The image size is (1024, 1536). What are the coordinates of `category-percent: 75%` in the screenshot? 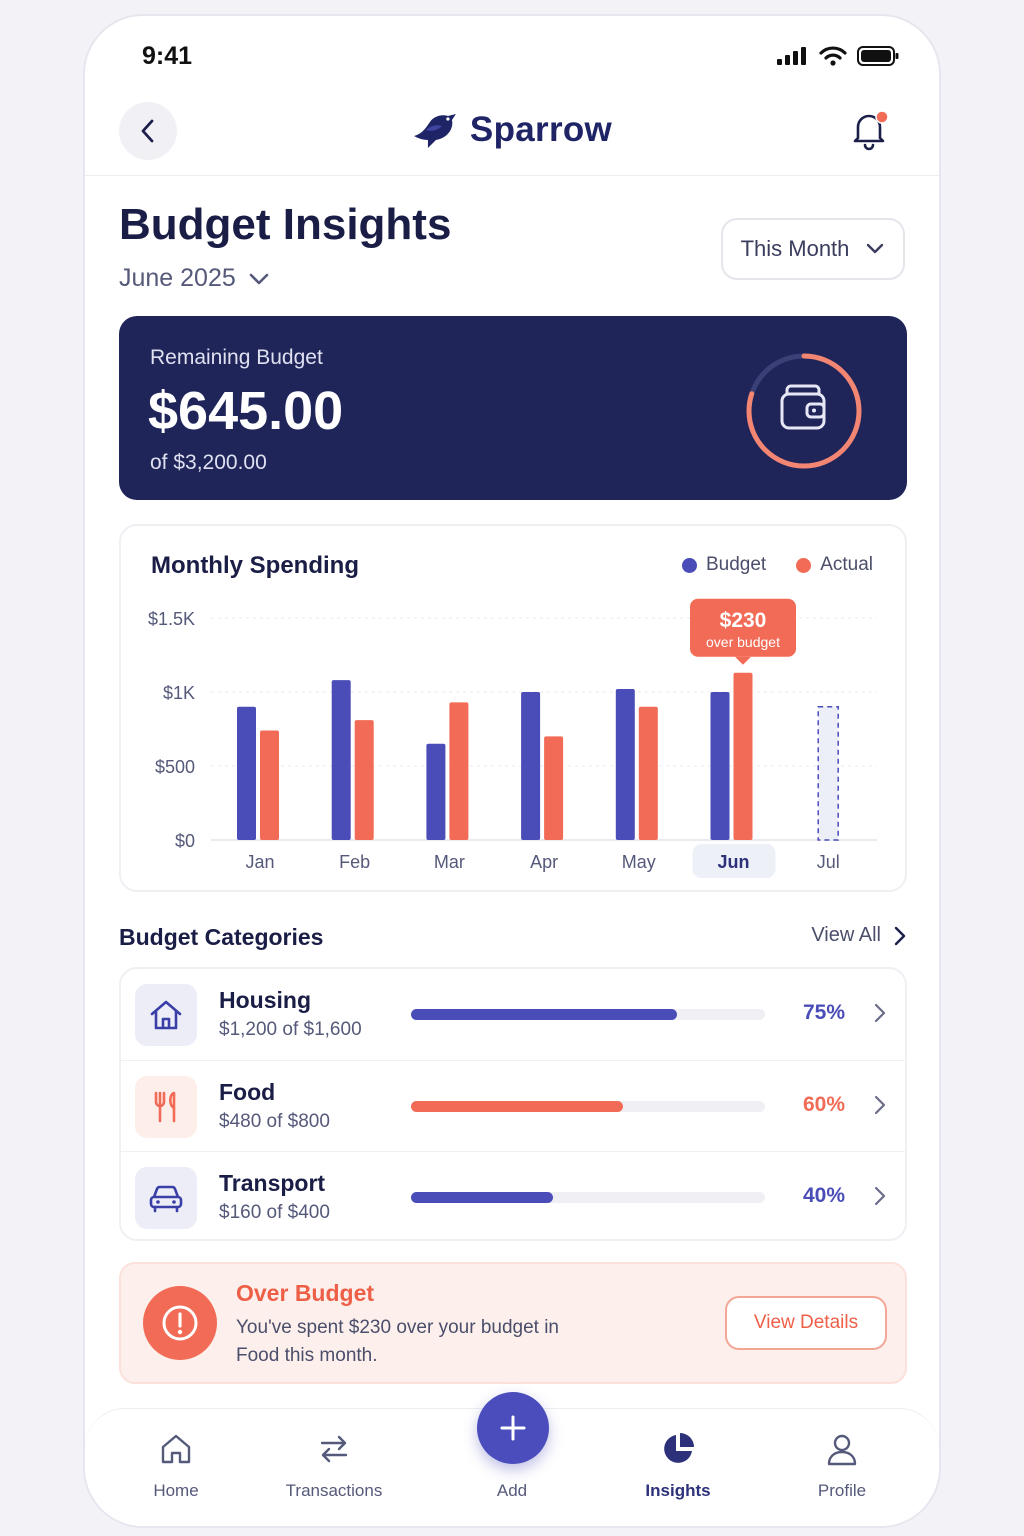 It's located at (823, 1012).